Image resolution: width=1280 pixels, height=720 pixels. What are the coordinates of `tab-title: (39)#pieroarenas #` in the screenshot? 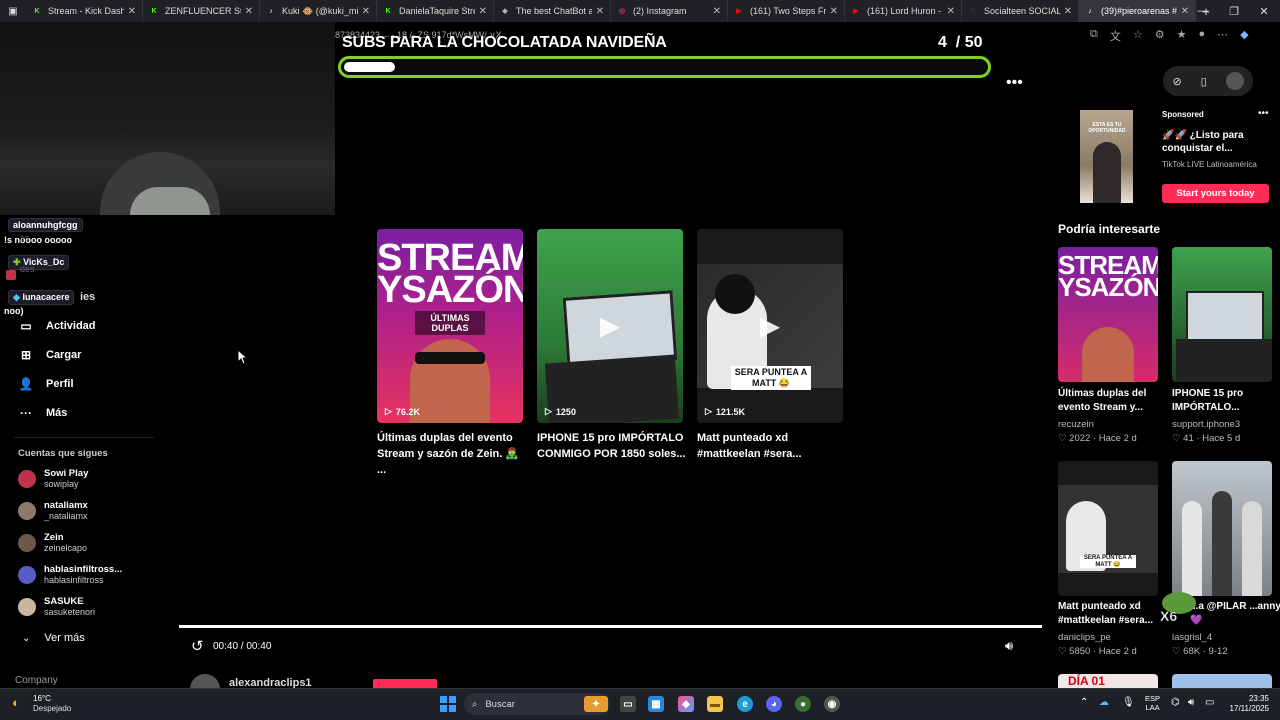 It's located at (1139, 11).